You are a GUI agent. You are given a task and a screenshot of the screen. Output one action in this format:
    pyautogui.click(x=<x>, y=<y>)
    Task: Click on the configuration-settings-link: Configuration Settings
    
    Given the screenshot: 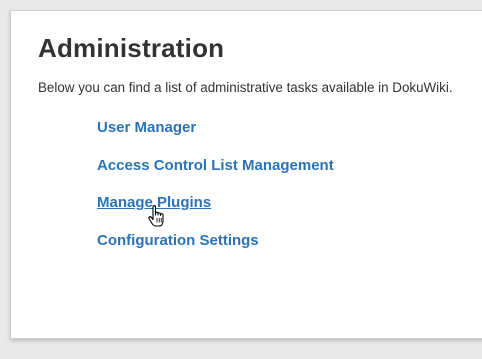 What is the action you would take?
    pyautogui.click(x=178, y=240)
    